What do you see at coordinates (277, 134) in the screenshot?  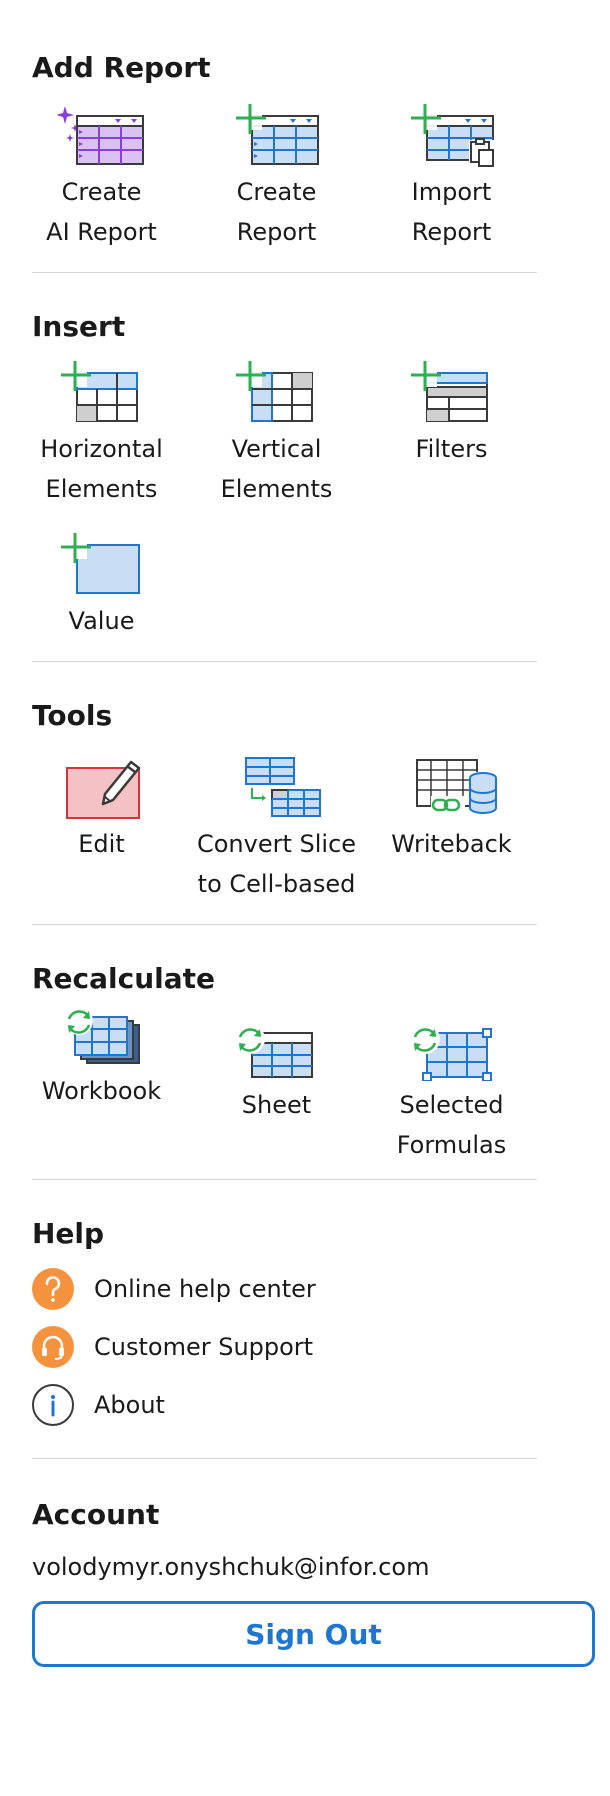 I see `create-report-icon` at bounding box center [277, 134].